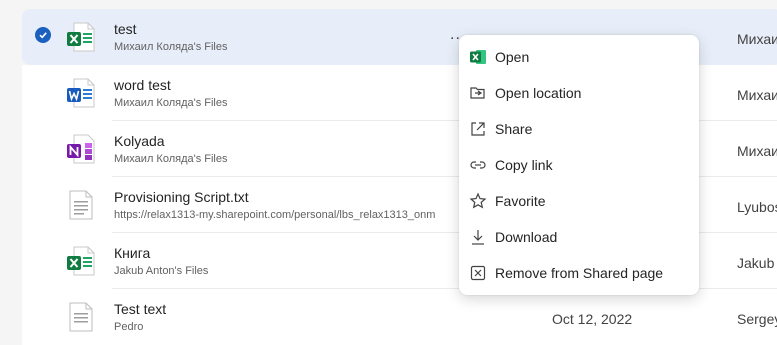  Describe the element at coordinates (125, 29) in the screenshot. I see `file-name: test` at that location.